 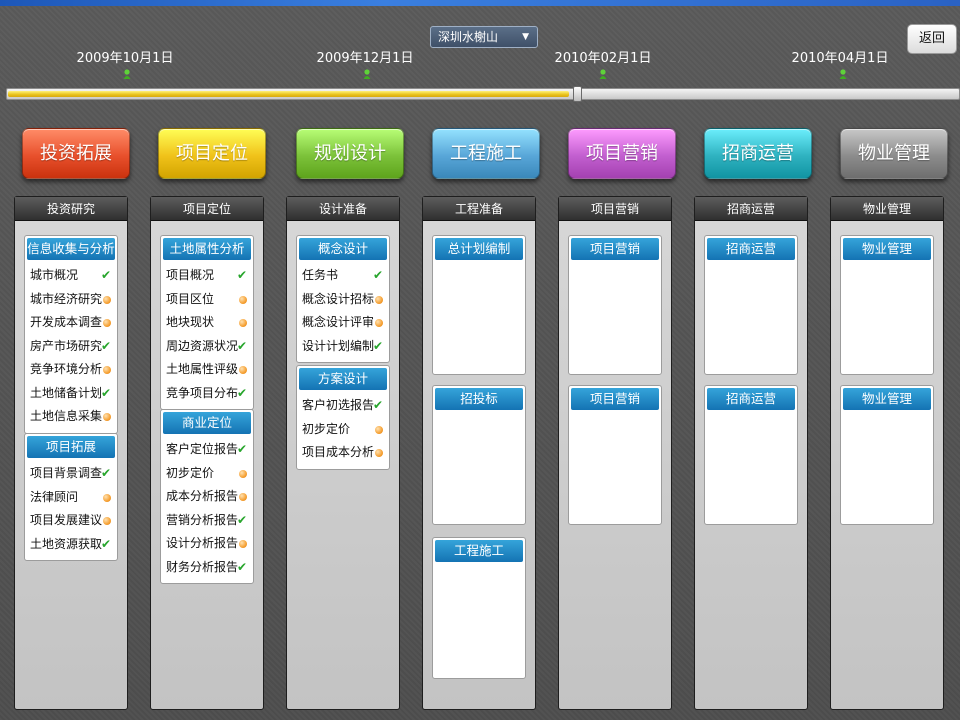 I want to click on task-item-label: 成本分析报告, so click(x=202, y=496).